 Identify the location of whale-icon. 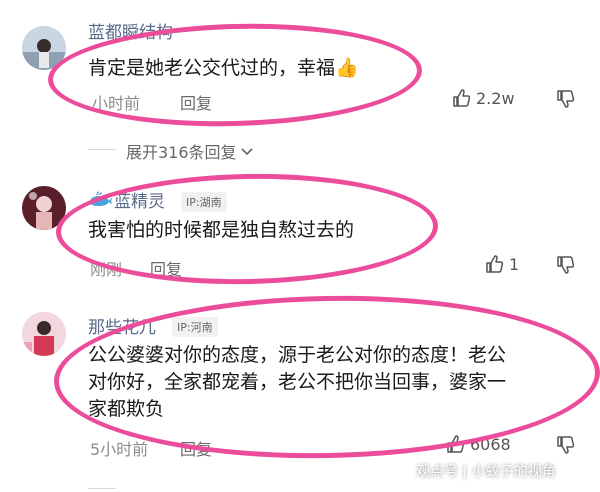
(101, 198).